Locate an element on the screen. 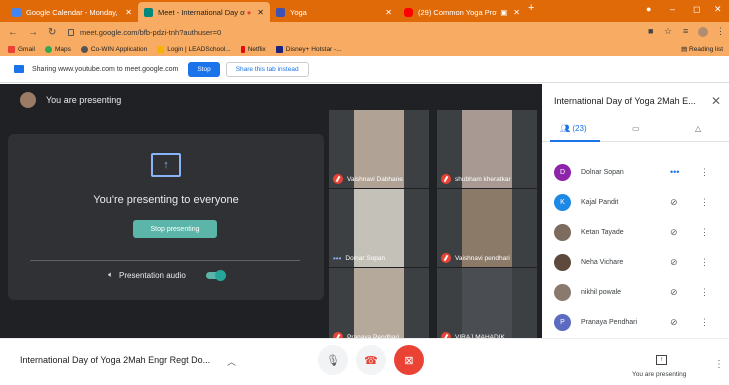 The width and height of the screenshot is (729, 385). tab-activities: △ is located at coordinates (698, 128).